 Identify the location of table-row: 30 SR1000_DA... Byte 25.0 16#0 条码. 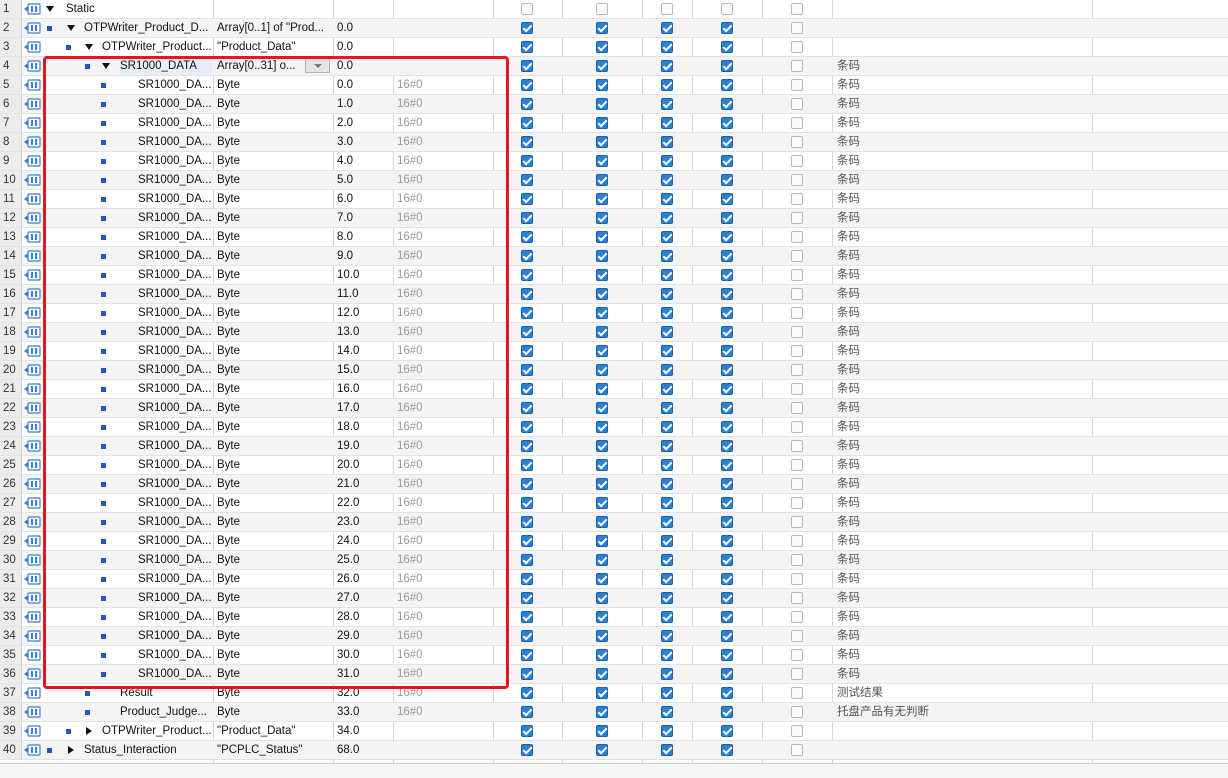
(614, 560).